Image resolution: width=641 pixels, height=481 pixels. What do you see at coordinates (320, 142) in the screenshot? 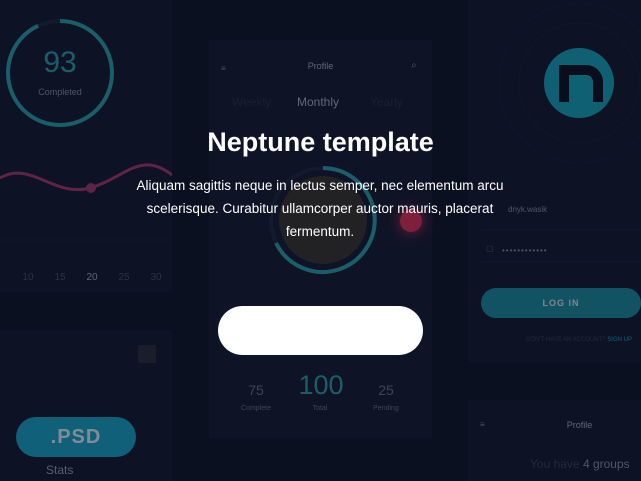
I see `hero-title: Neptune template` at bounding box center [320, 142].